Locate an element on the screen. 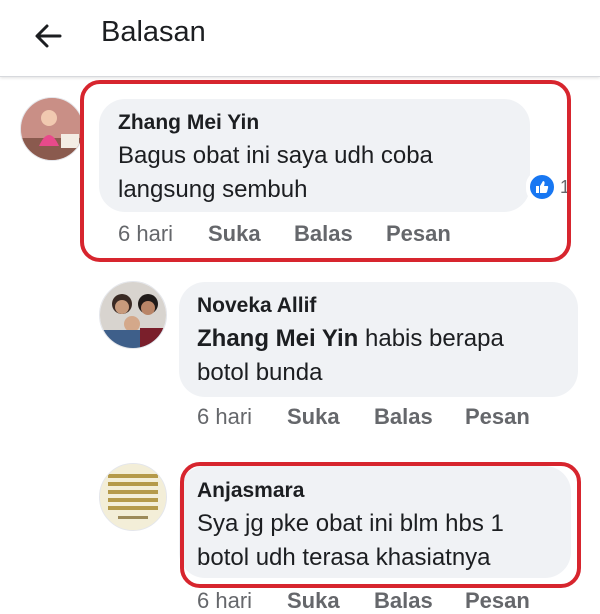 The width and height of the screenshot is (600, 614). reaction-summary: 1 is located at coordinates (550, 187).